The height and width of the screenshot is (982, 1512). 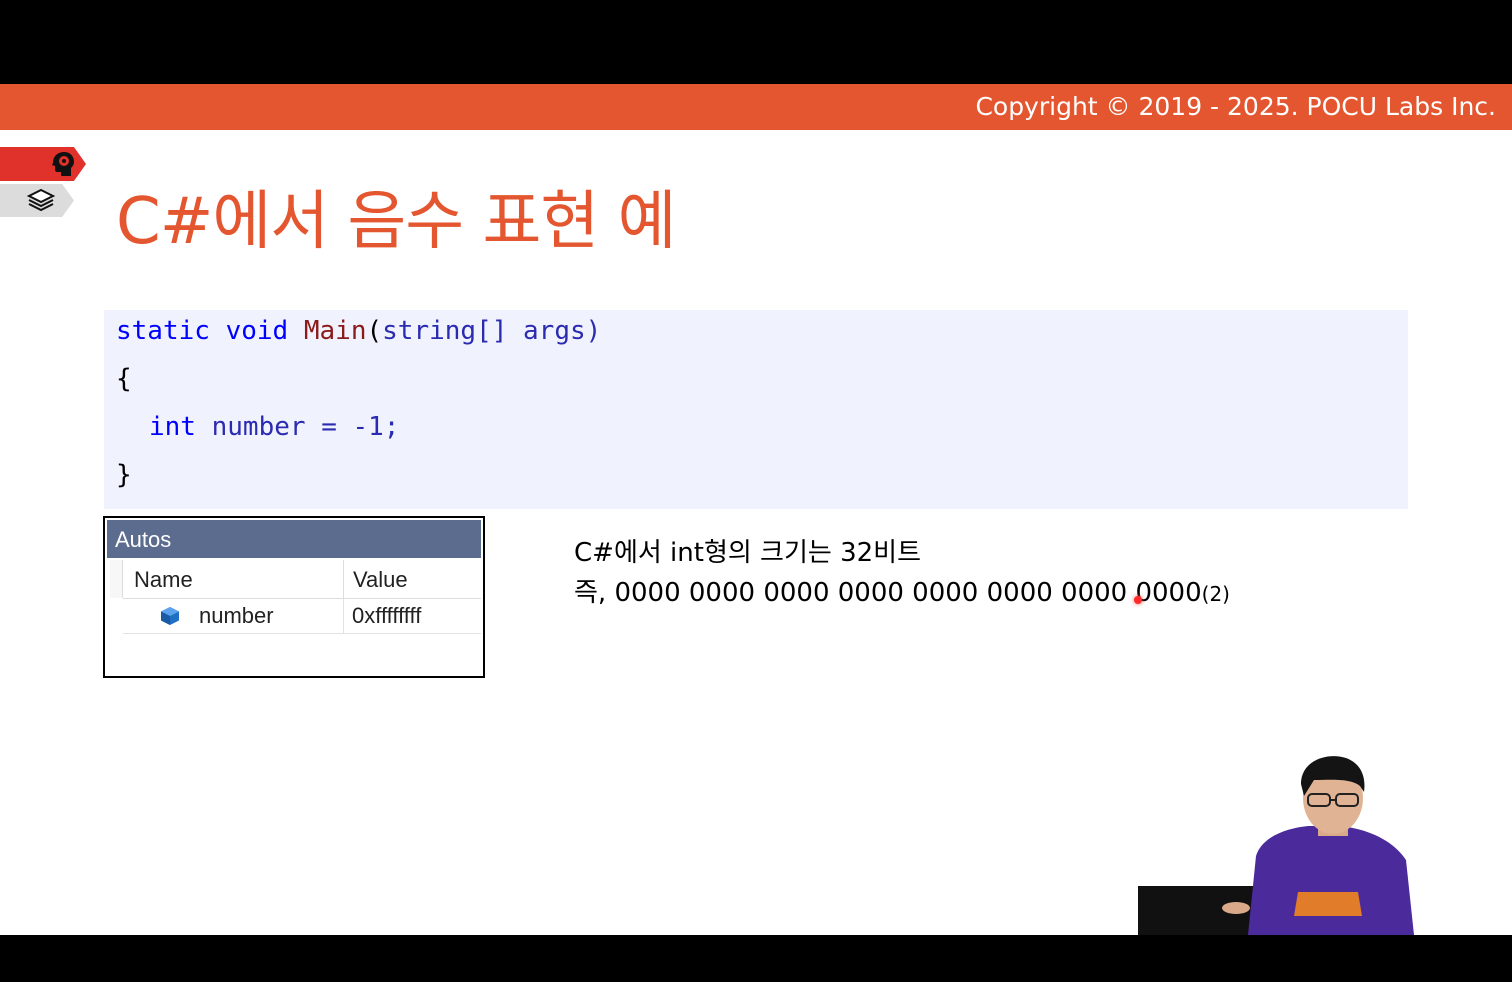 I want to click on autos-window: Autos Name Value number 0xffffffff, so click(x=294, y=597).